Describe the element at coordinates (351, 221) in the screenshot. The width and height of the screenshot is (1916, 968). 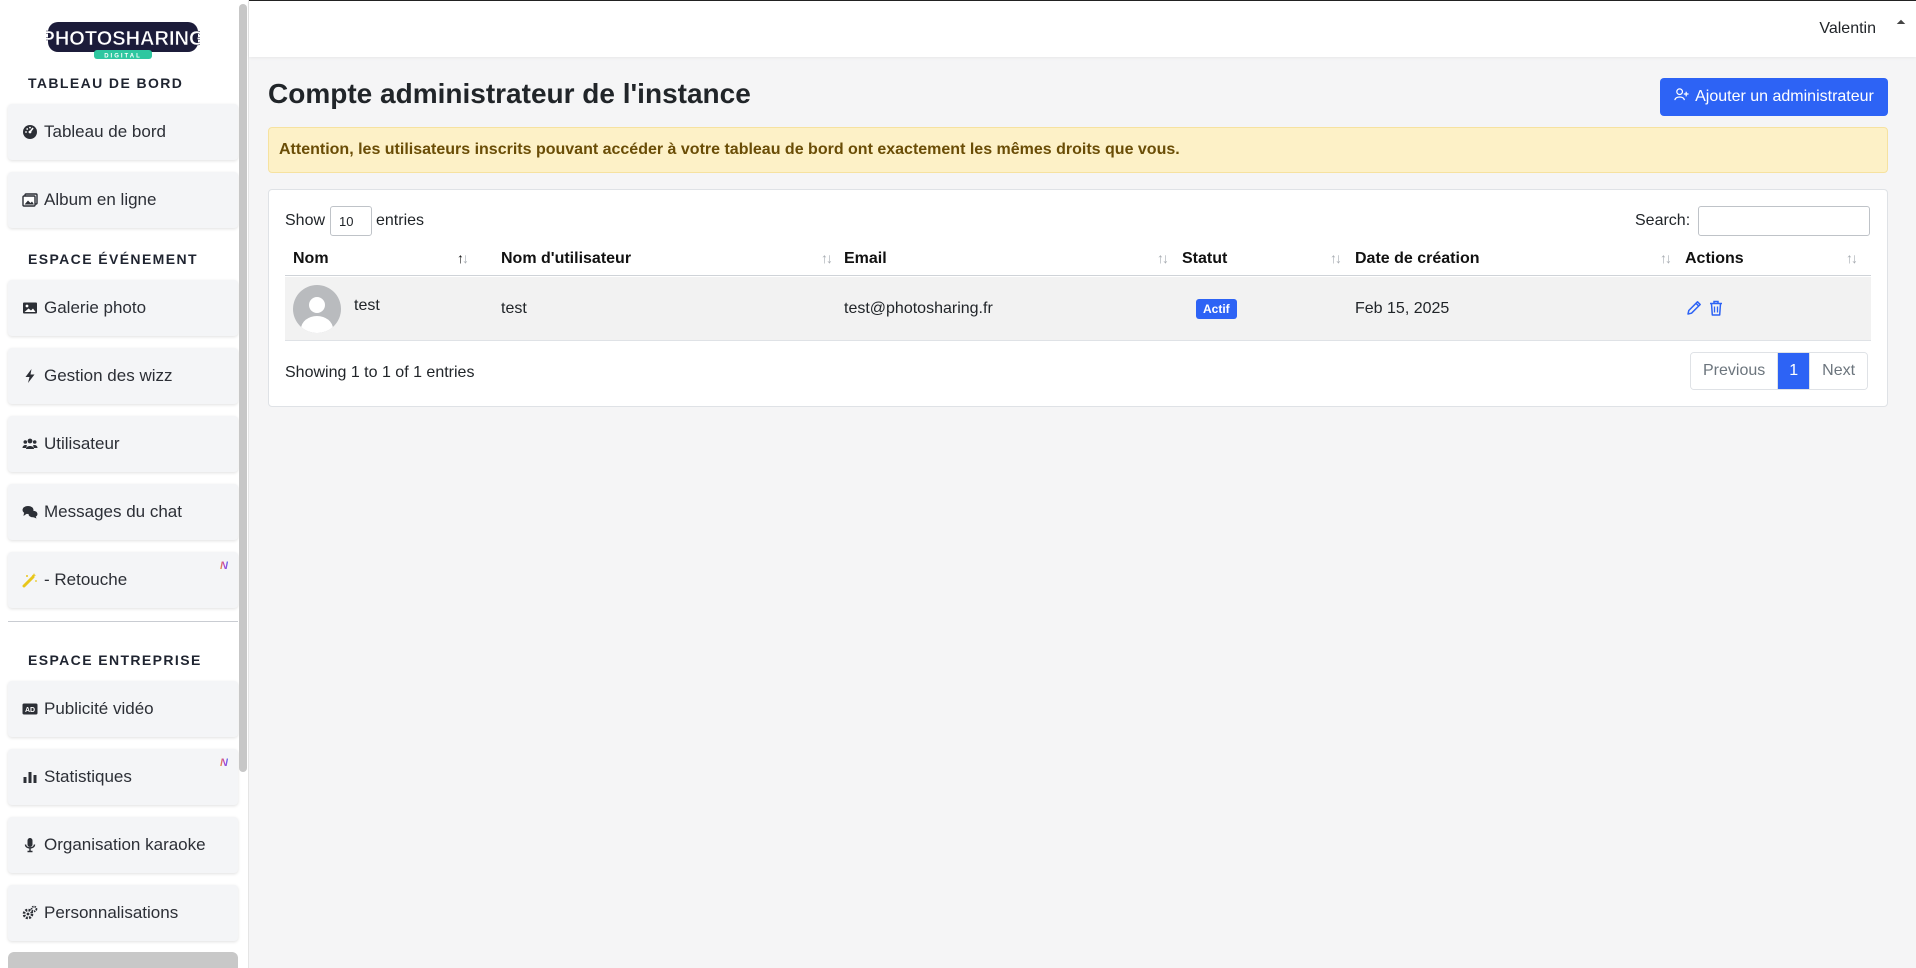
I see `page-length-select: 10` at that location.